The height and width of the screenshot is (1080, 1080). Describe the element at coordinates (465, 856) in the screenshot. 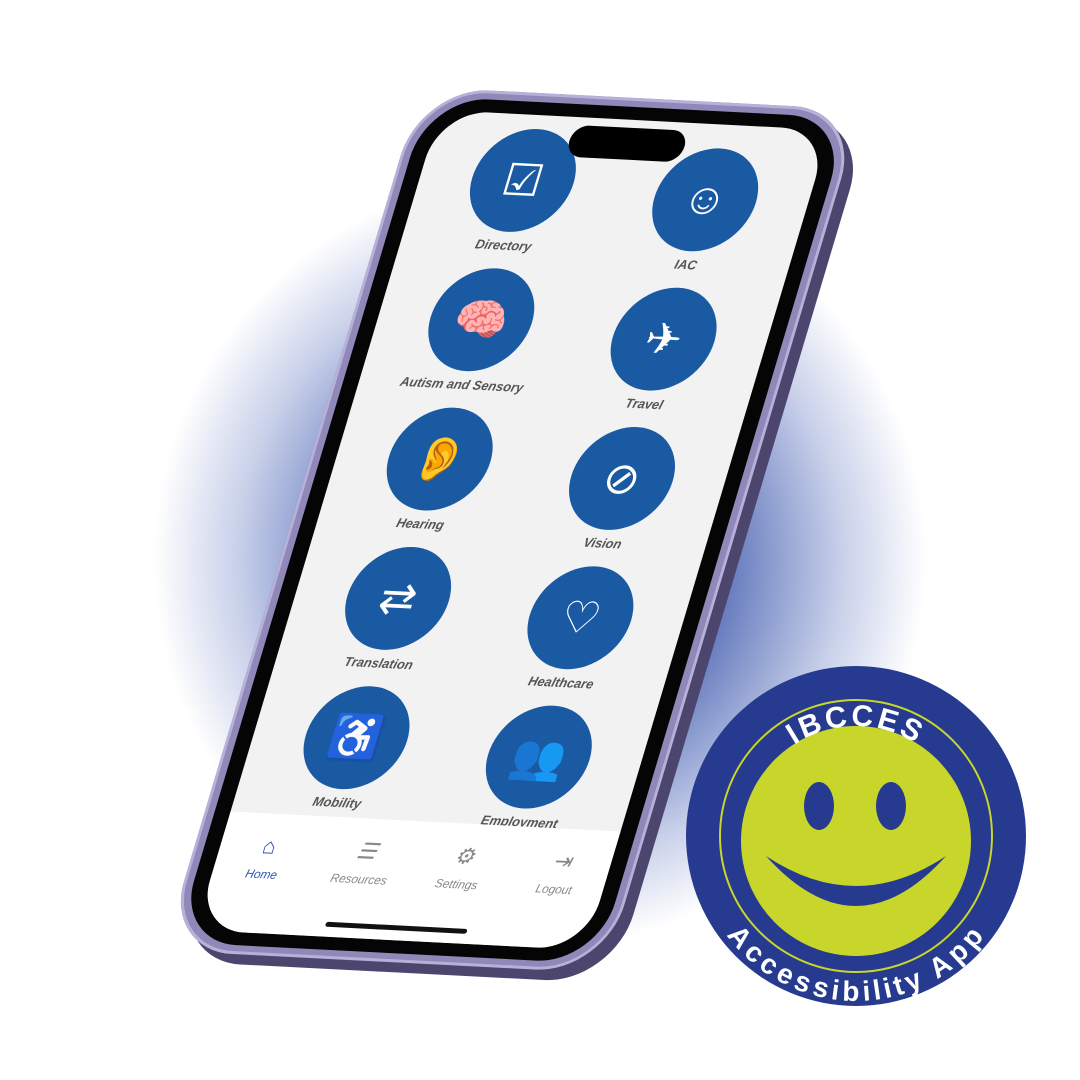

I see `gear-icon: ⚙` at that location.